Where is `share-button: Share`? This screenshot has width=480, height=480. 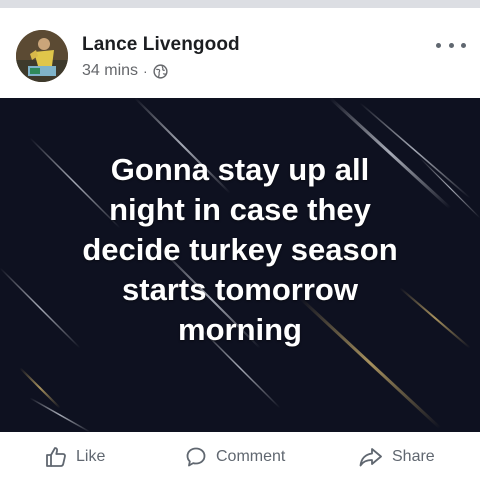 share-button: Share is located at coordinates (396, 457).